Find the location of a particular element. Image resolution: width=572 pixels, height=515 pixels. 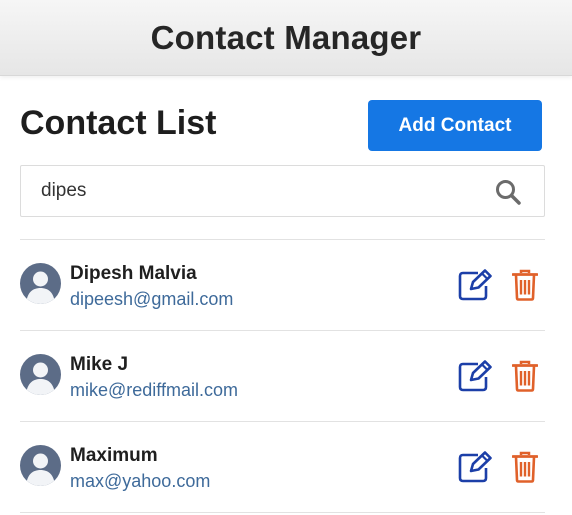

contact-email: dipeesh@gmail.com is located at coordinates (152, 299).